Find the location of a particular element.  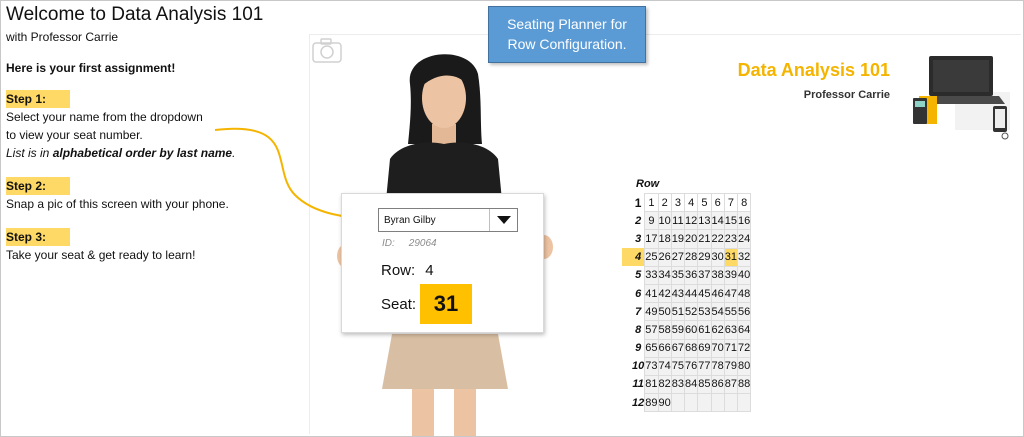

seat-cell: 60 is located at coordinates (691, 330).